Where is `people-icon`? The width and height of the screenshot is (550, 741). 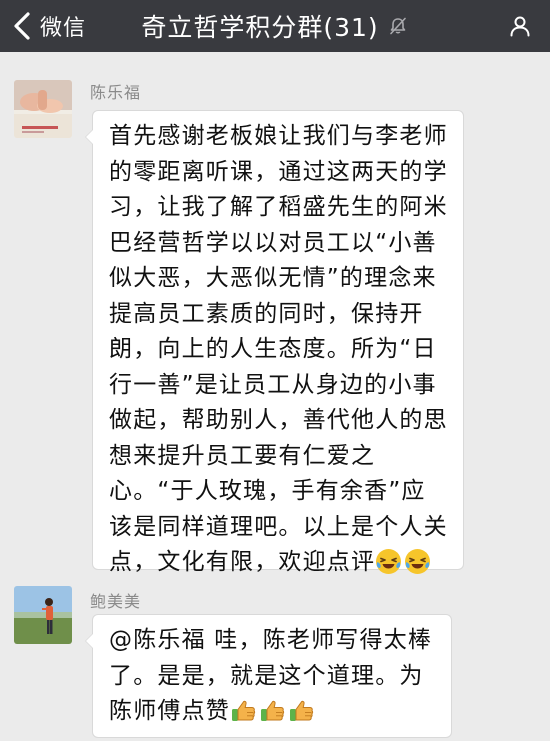 people-icon is located at coordinates (520, 26).